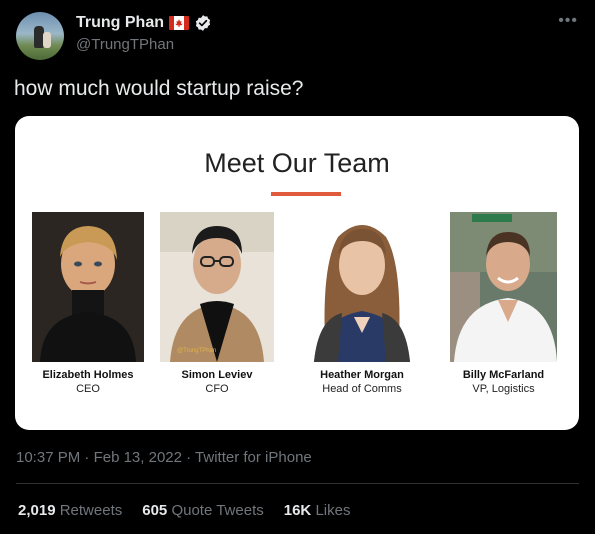 The width and height of the screenshot is (595, 534). Describe the element at coordinates (125, 44) in the screenshot. I see `author-handle: @TrungTPhan` at that location.